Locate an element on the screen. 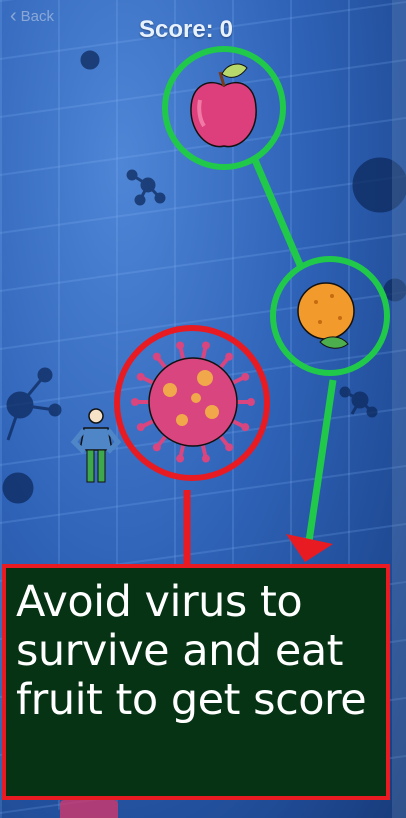 This screenshot has height=818, width=406. apple-icon is located at coordinates (223, 105).